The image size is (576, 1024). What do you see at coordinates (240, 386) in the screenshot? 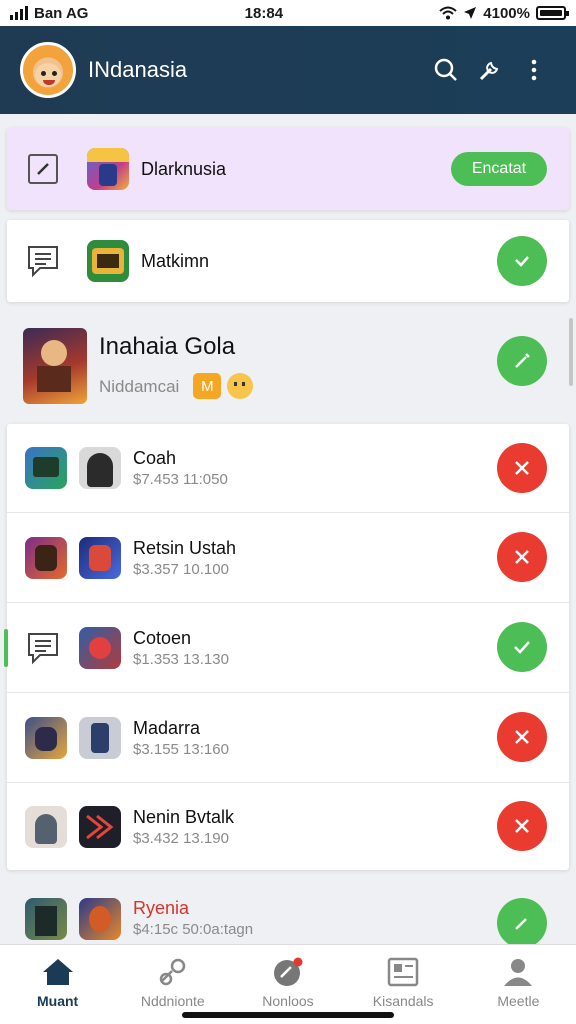
I see `emoji-icon` at bounding box center [240, 386].